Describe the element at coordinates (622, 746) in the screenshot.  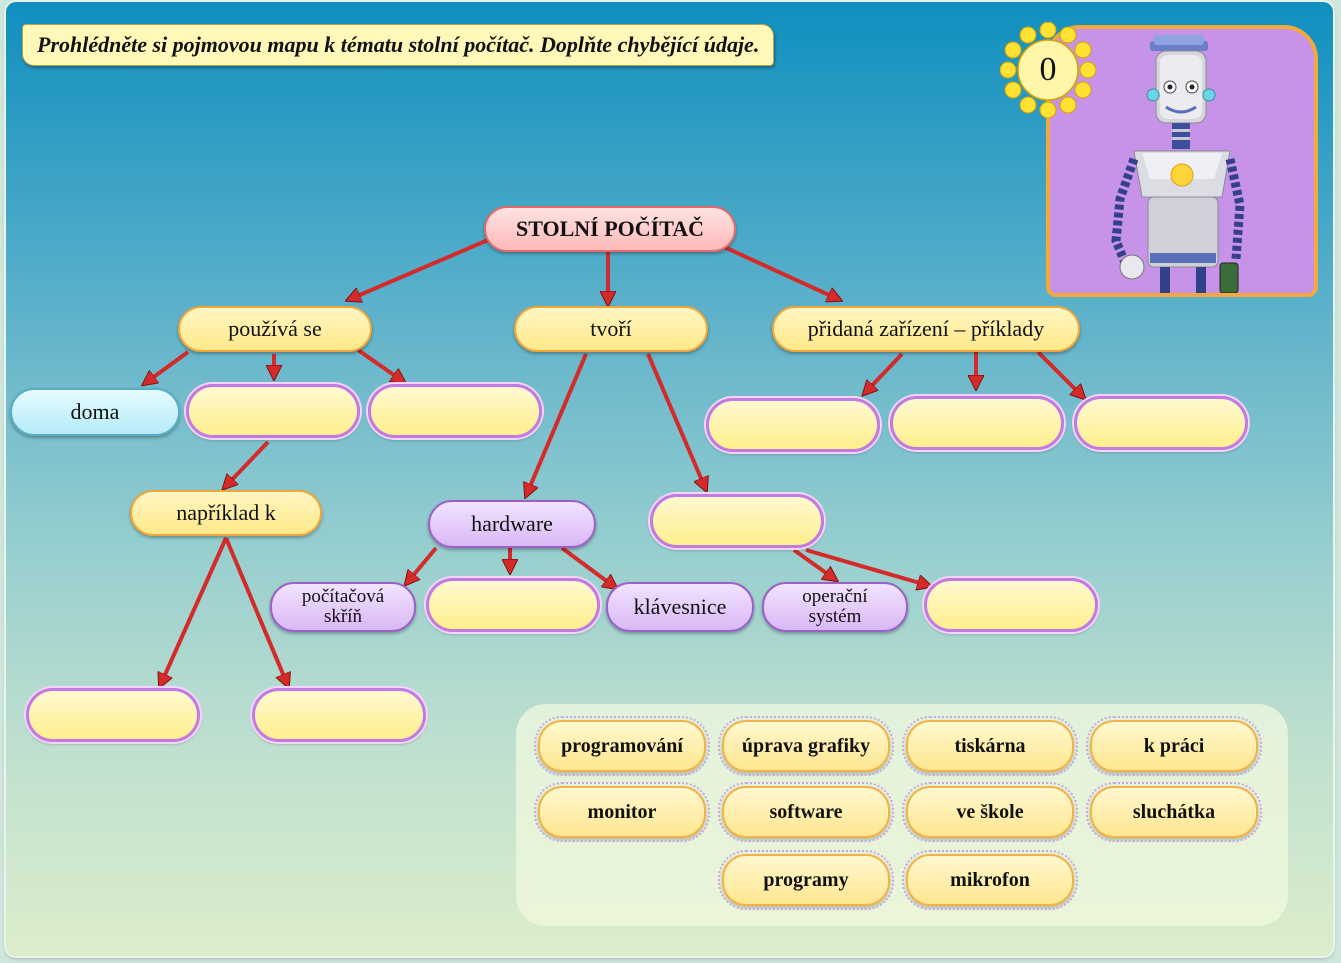
I see `word-chip: programování` at that location.